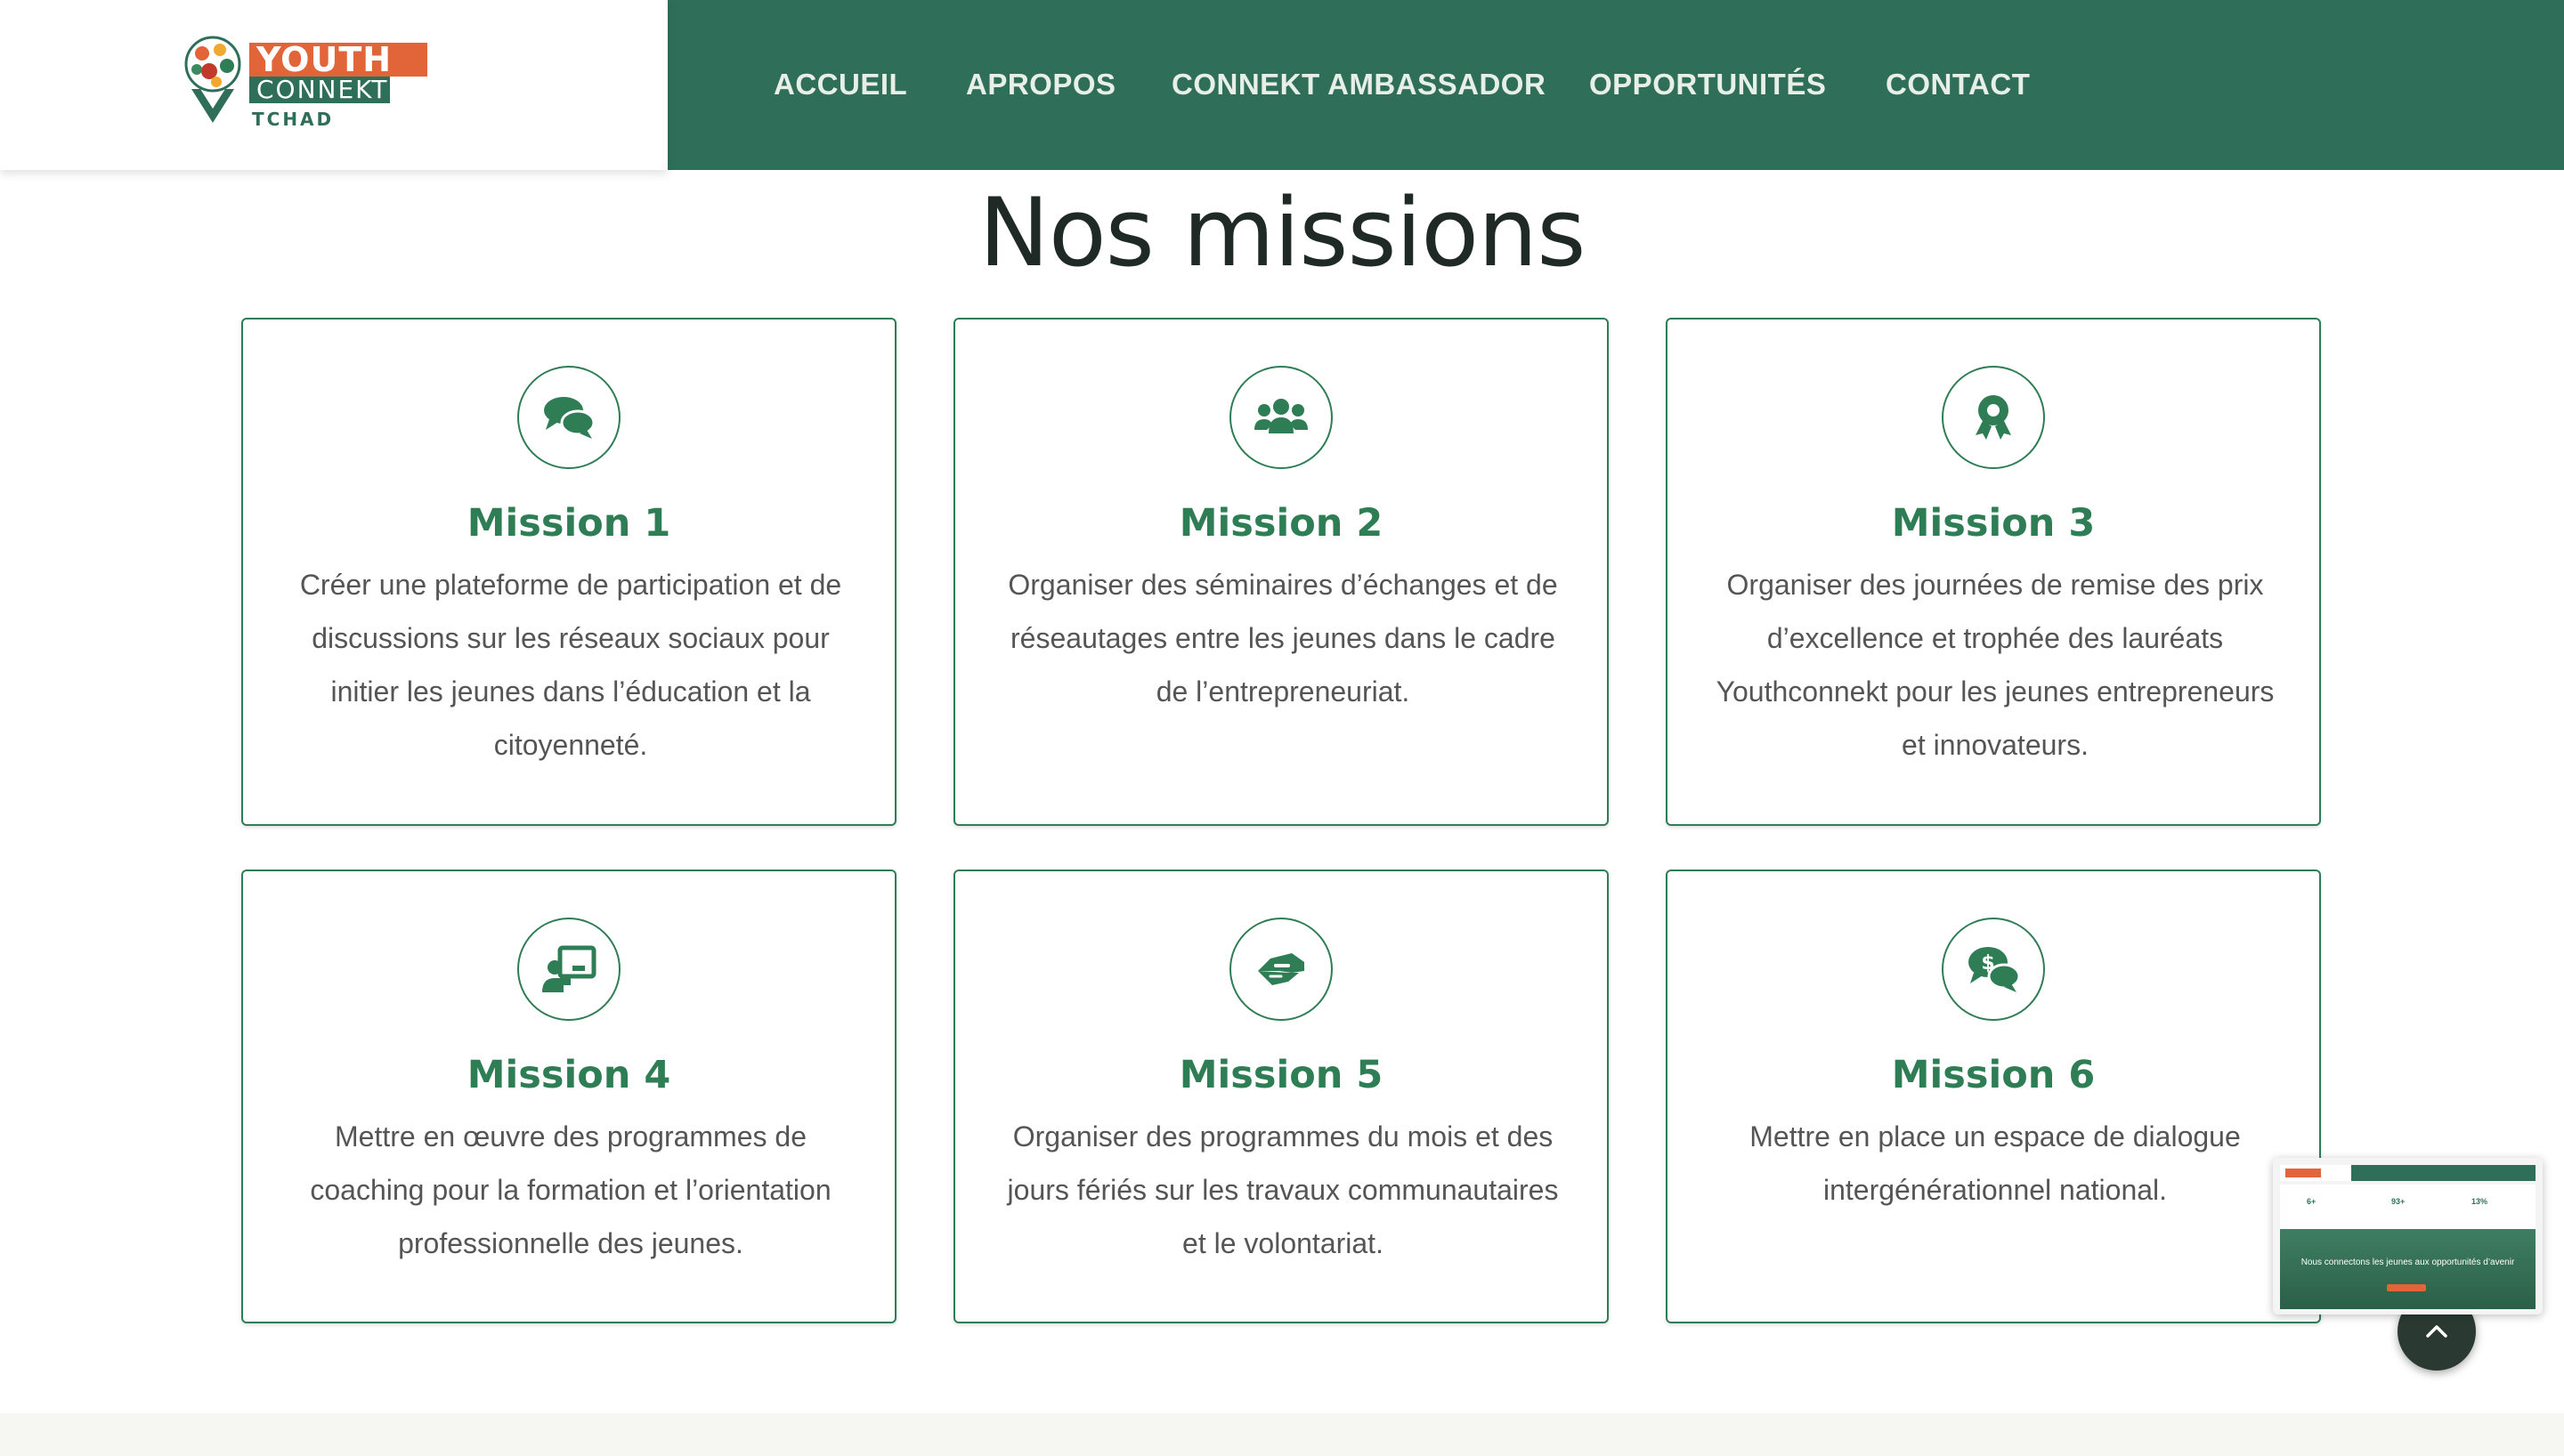  I want to click on award-icon, so click(1993, 417).